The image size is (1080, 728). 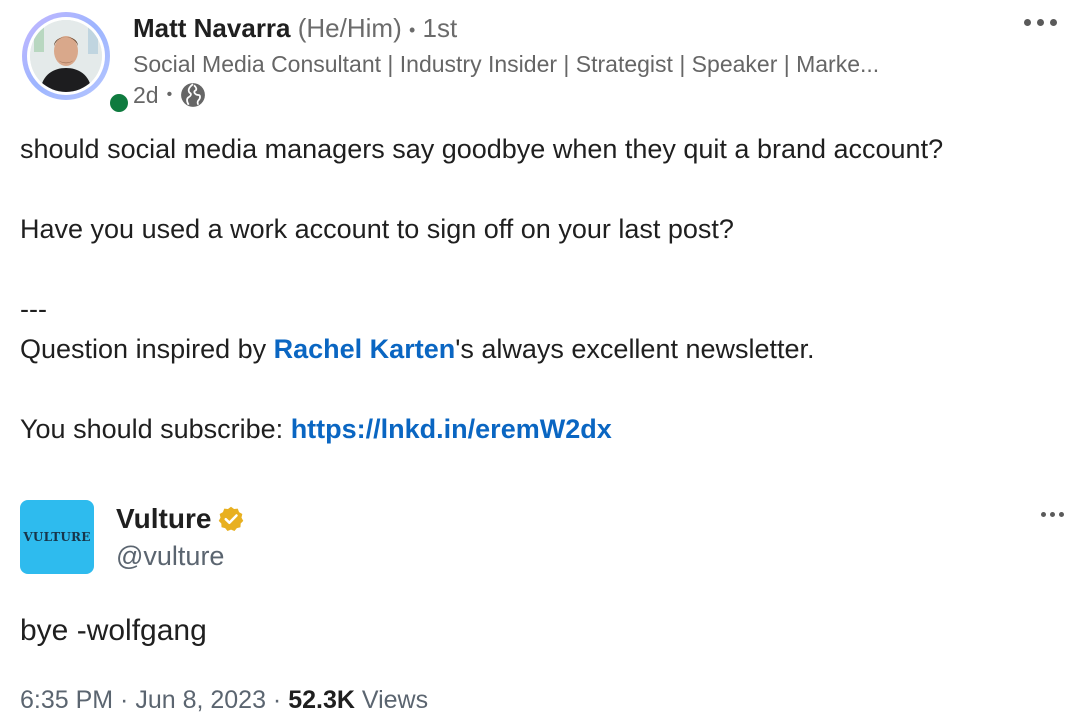 What do you see at coordinates (119, 103) in the screenshot?
I see `online-status-indicator` at bounding box center [119, 103].